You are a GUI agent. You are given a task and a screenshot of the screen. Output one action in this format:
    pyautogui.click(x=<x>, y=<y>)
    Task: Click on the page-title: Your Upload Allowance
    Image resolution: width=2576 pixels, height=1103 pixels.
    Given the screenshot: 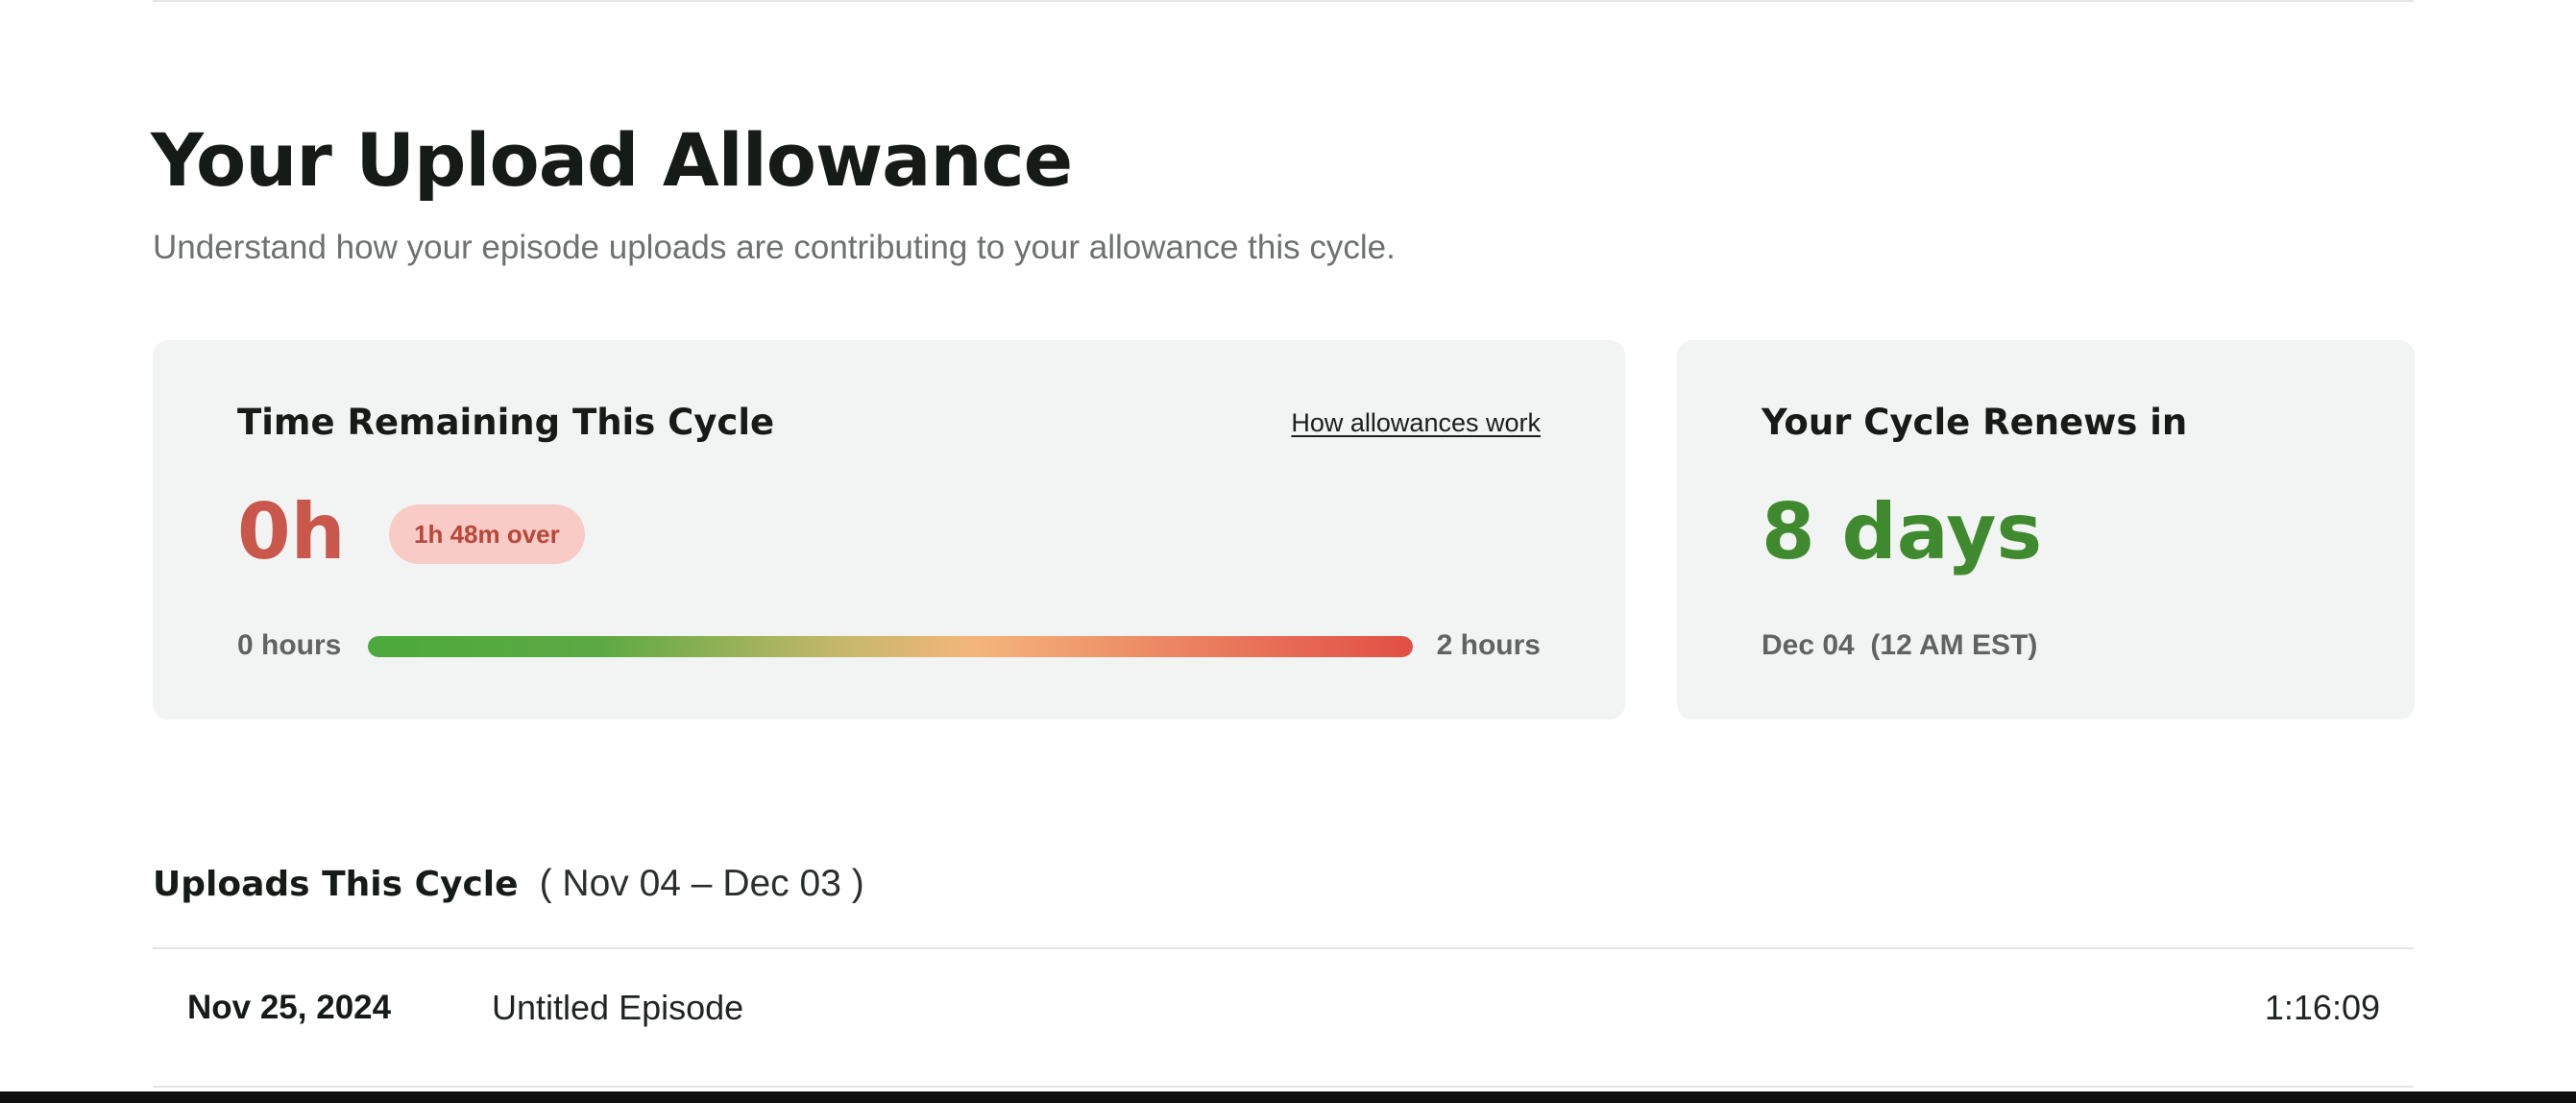 What is the action you would take?
    pyautogui.click(x=612, y=160)
    